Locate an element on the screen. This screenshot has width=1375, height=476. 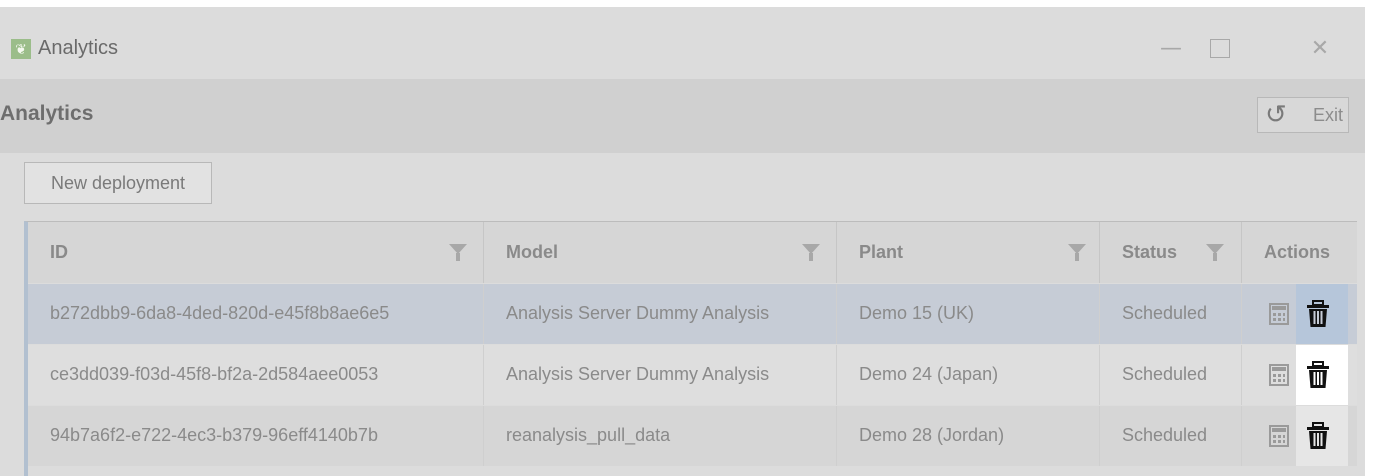
id-text: b272dbb9-6da8-4ded-820d-e45f8b8ae6e5 is located at coordinates (220, 313).